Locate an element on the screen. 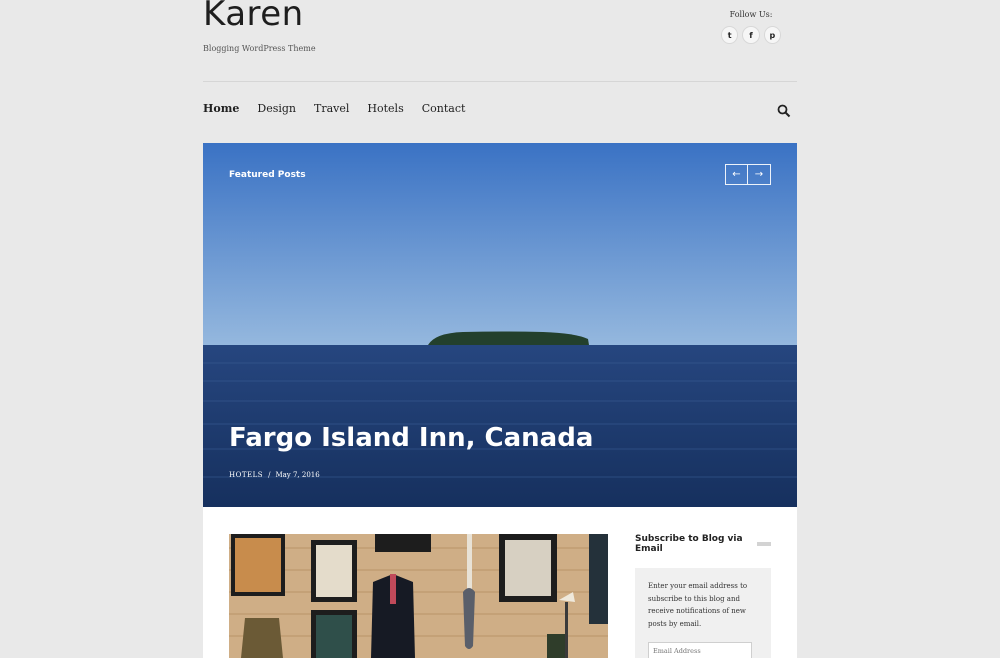 The width and height of the screenshot is (1000, 658). site-tagline: Blogging WordPress Theme is located at coordinates (259, 48).